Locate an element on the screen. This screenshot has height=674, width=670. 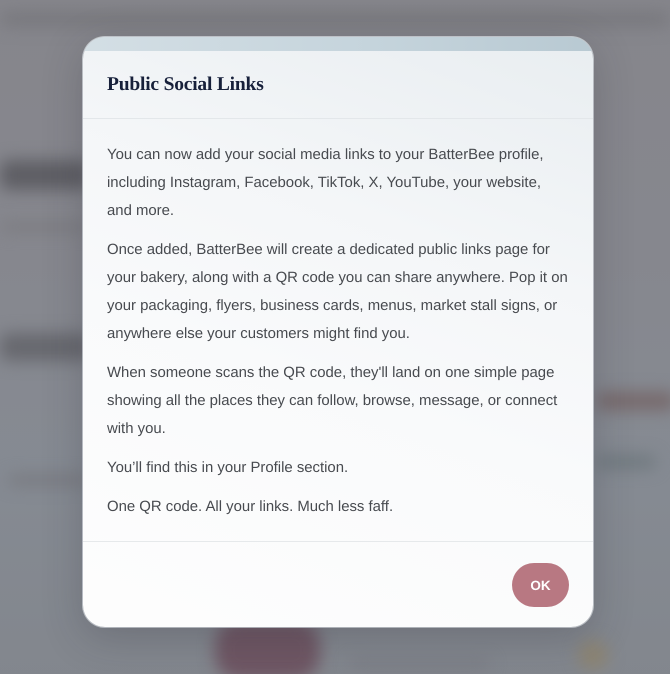
body-paragraph: Once added, BatterBee will create a dedicated public links page for your bakery, along with a QR code you can share anywhere. Pop it on your packaging, flyers, business cards, menus, market stall signs, or anywhere else your customers might find you. is located at coordinates (338, 292).